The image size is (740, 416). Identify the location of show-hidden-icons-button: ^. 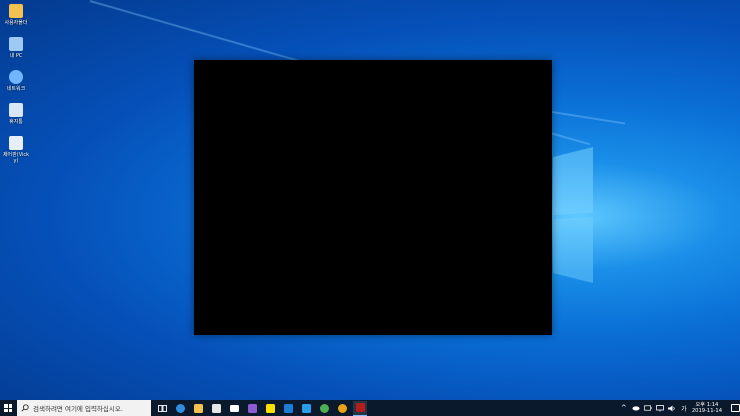
(624, 408).